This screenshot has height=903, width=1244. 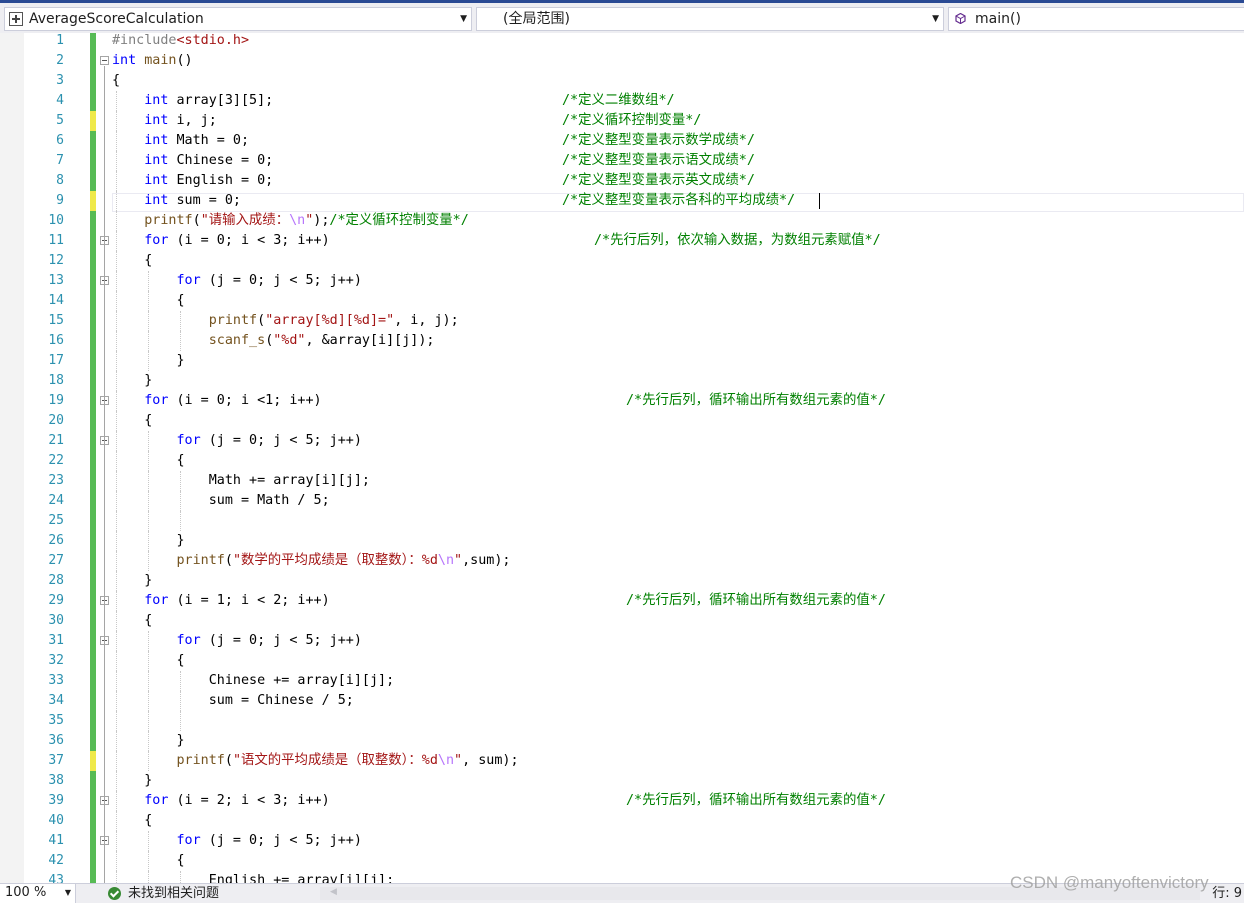 What do you see at coordinates (618, 101) in the screenshot?
I see `code-comment: /*定义二维数组*/` at bounding box center [618, 101].